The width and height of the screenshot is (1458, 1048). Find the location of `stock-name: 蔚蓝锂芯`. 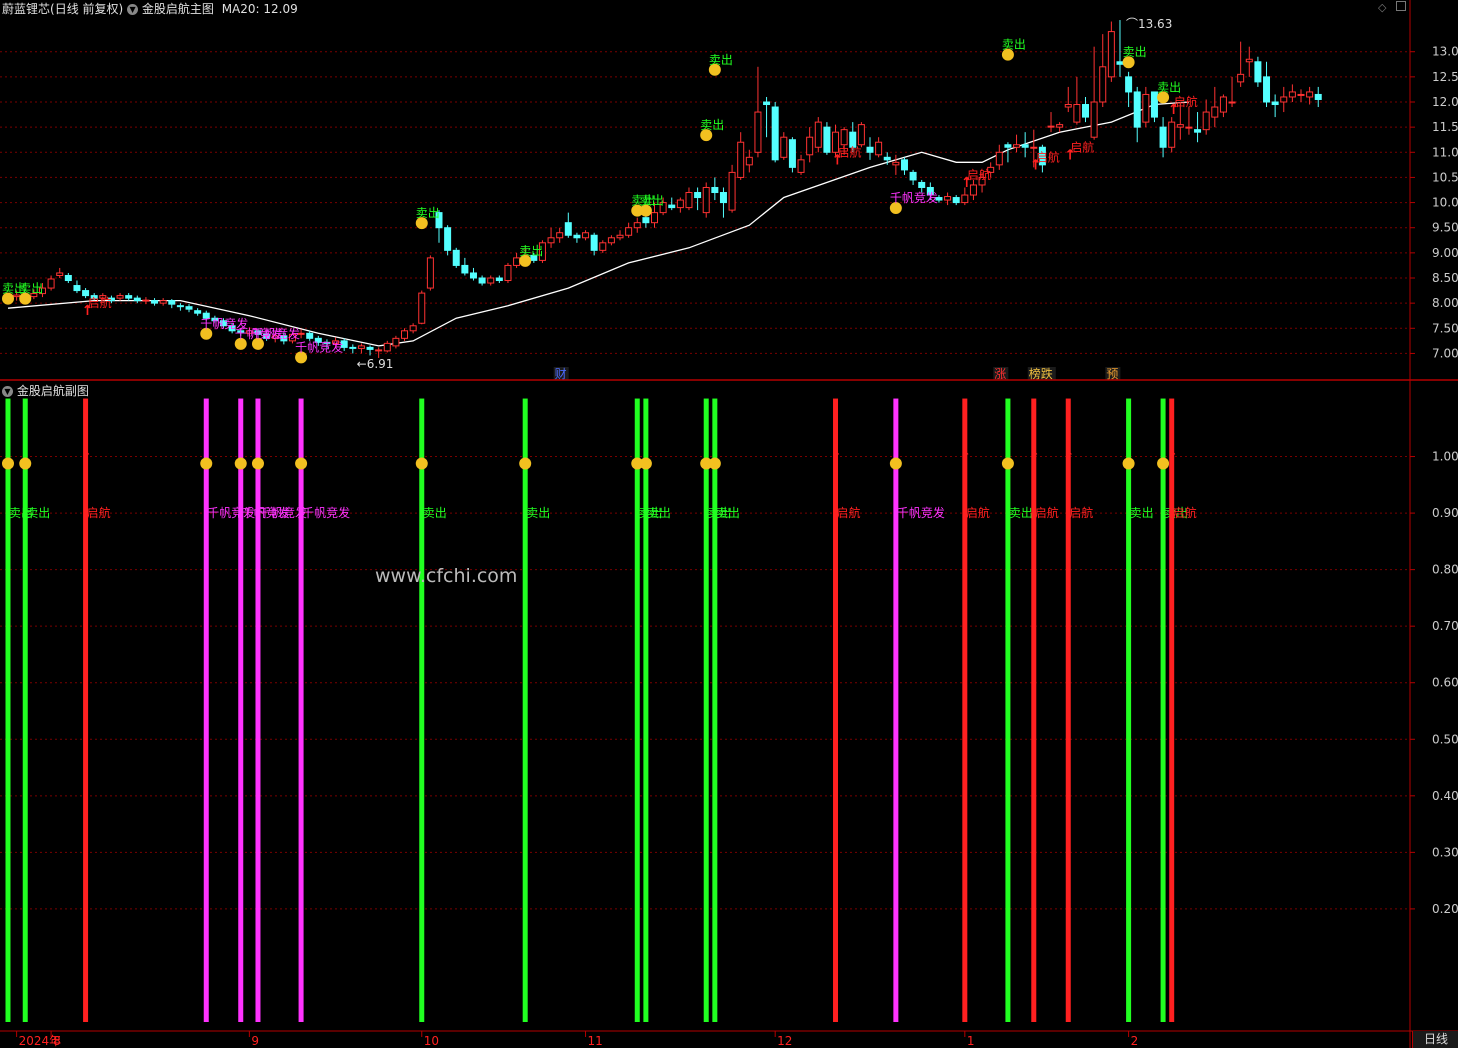

stock-name: 蔚蓝锂芯 is located at coordinates (26, 9).